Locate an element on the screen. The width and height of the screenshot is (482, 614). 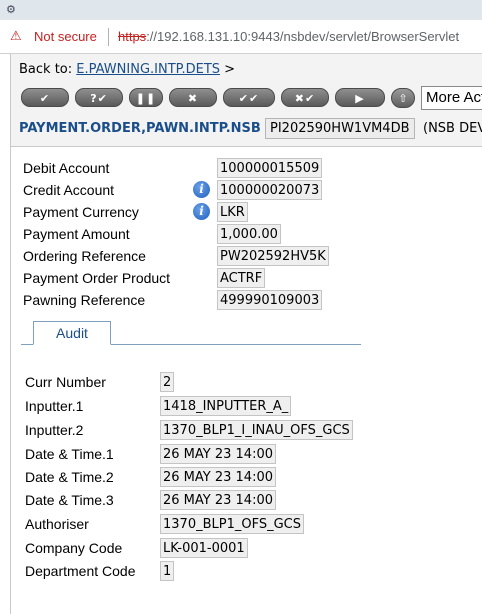
audit-label: Inputter.2 is located at coordinates (54, 430).